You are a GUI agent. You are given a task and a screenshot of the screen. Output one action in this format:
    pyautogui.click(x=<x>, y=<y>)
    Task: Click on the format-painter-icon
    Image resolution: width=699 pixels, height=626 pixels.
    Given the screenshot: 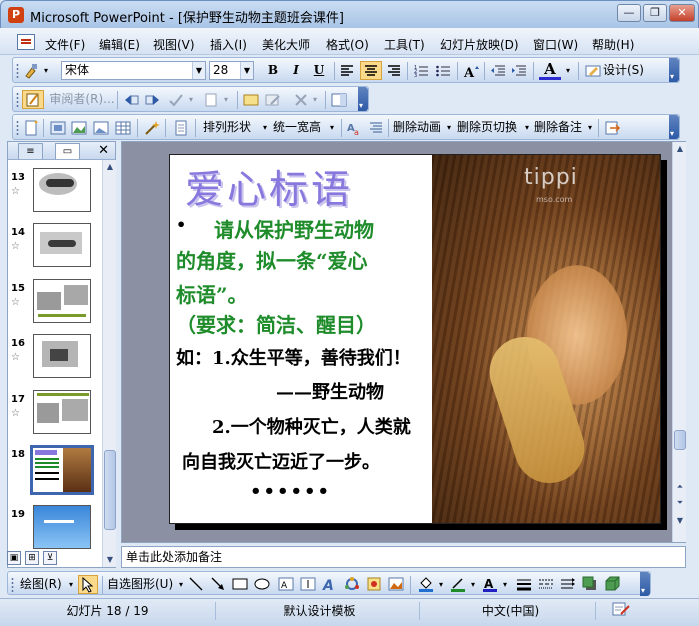 What is the action you would take?
    pyautogui.click(x=31, y=71)
    